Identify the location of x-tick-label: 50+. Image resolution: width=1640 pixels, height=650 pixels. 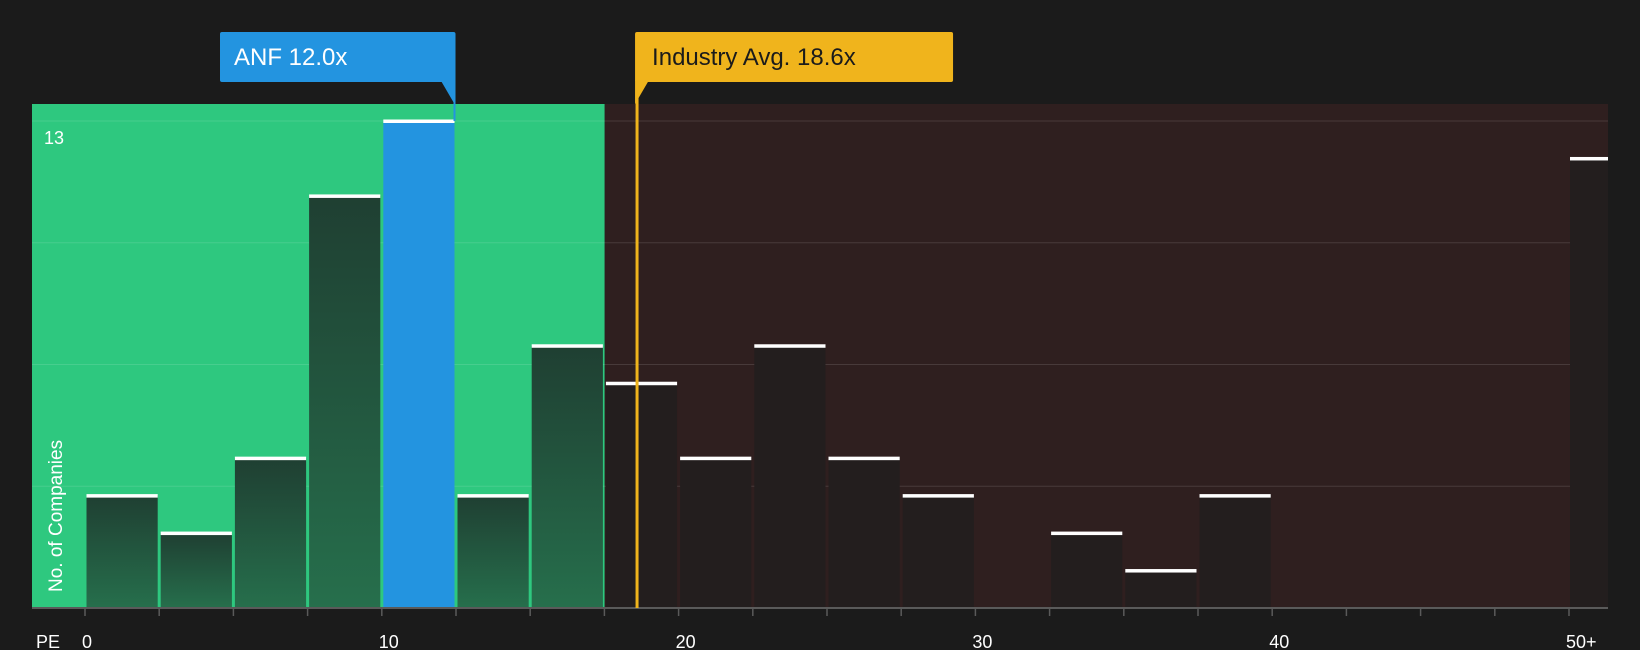
(1581, 641).